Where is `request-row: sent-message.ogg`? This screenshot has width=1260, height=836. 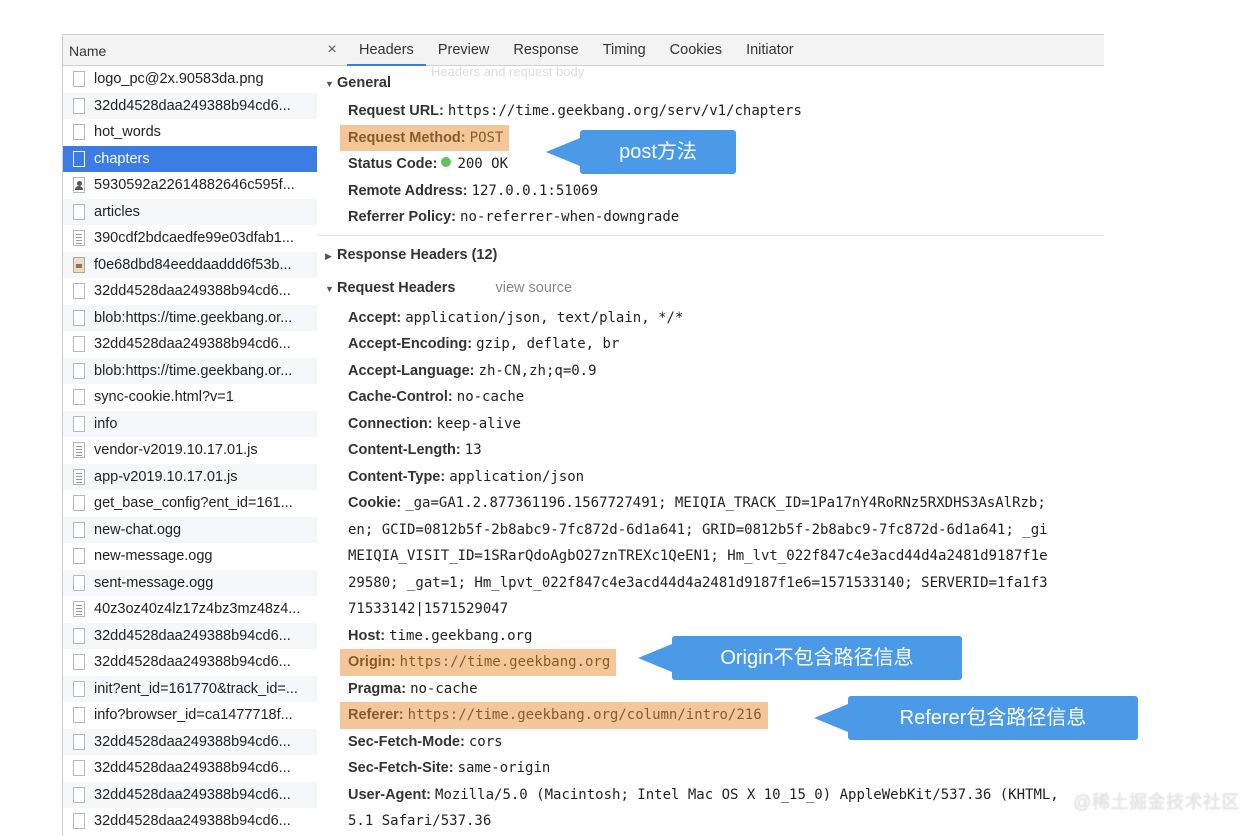
request-row: sent-message.ogg is located at coordinates (190, 582).